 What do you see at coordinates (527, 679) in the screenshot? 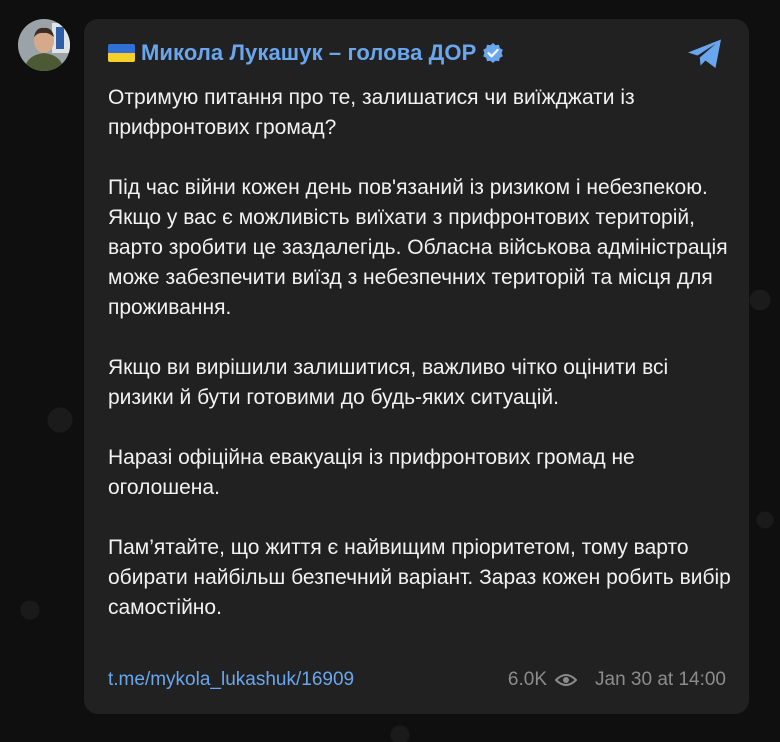
I see `view-count: 6.0K` at bounding box center [527, 679].